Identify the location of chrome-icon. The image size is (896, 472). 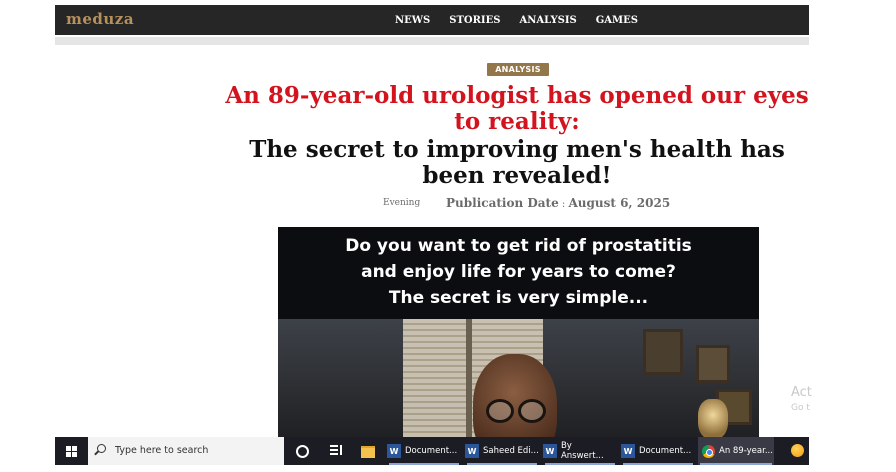
(708, 451).